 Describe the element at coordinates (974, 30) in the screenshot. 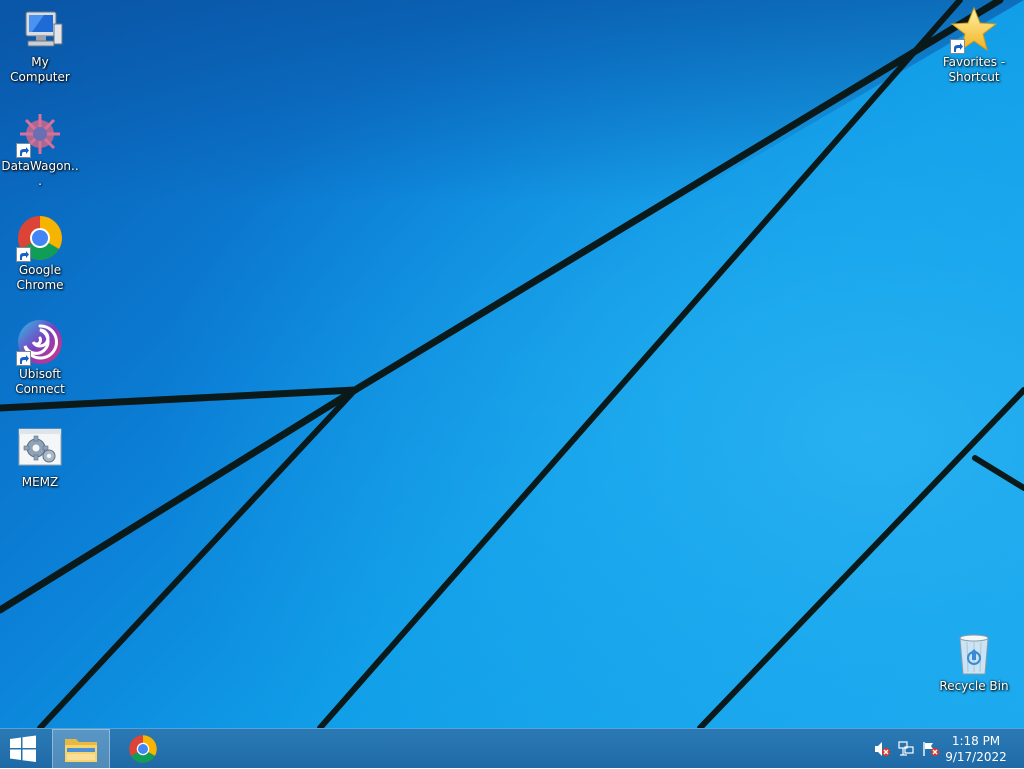

I see `star-icon` at that location.